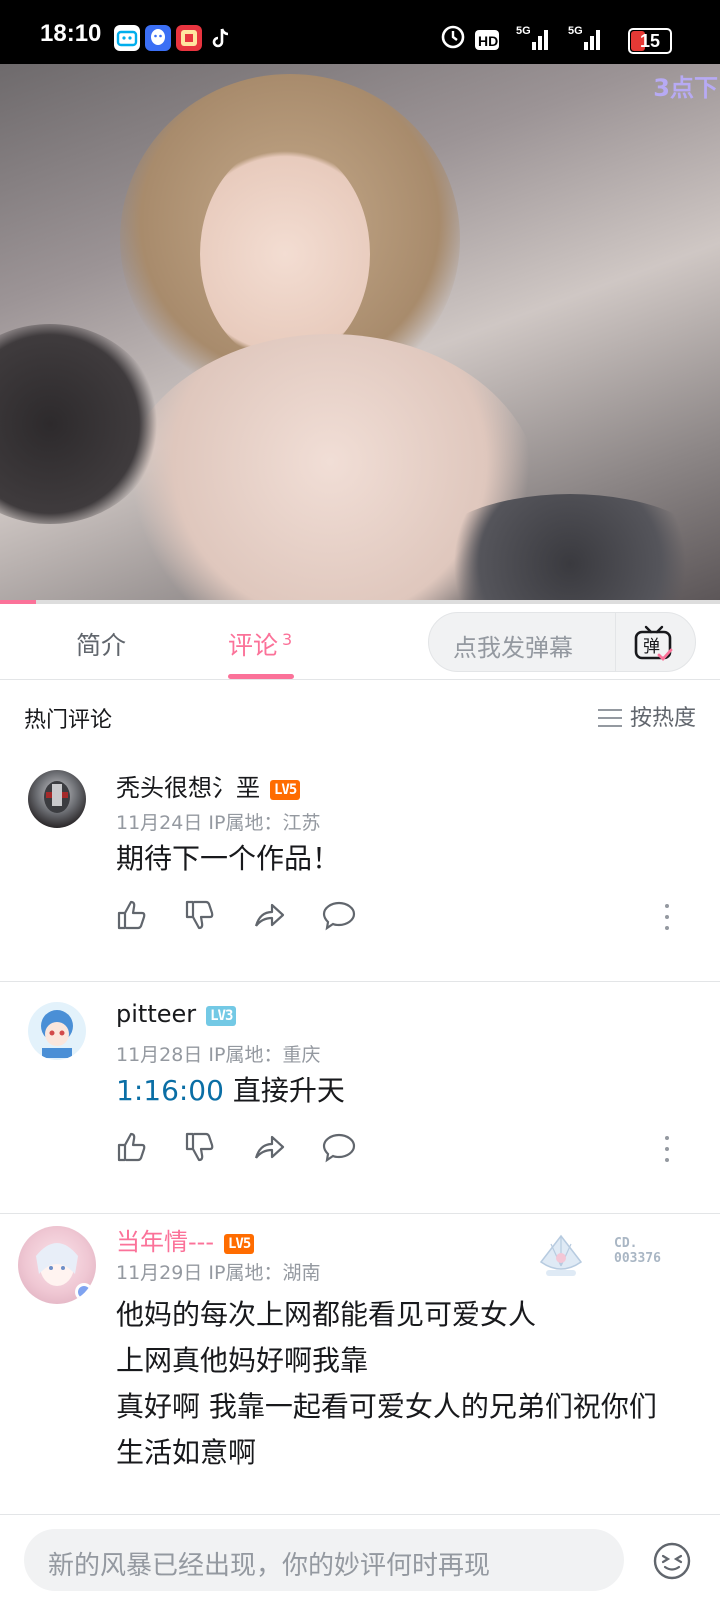 This screenshot has width=720, height=1604. What do you see at coordinates (326, 1314) in the screenshot?
I see `comment-text-line: 他妈的每次上网都能看见可爱女人` at bounding box center [326, 1314].